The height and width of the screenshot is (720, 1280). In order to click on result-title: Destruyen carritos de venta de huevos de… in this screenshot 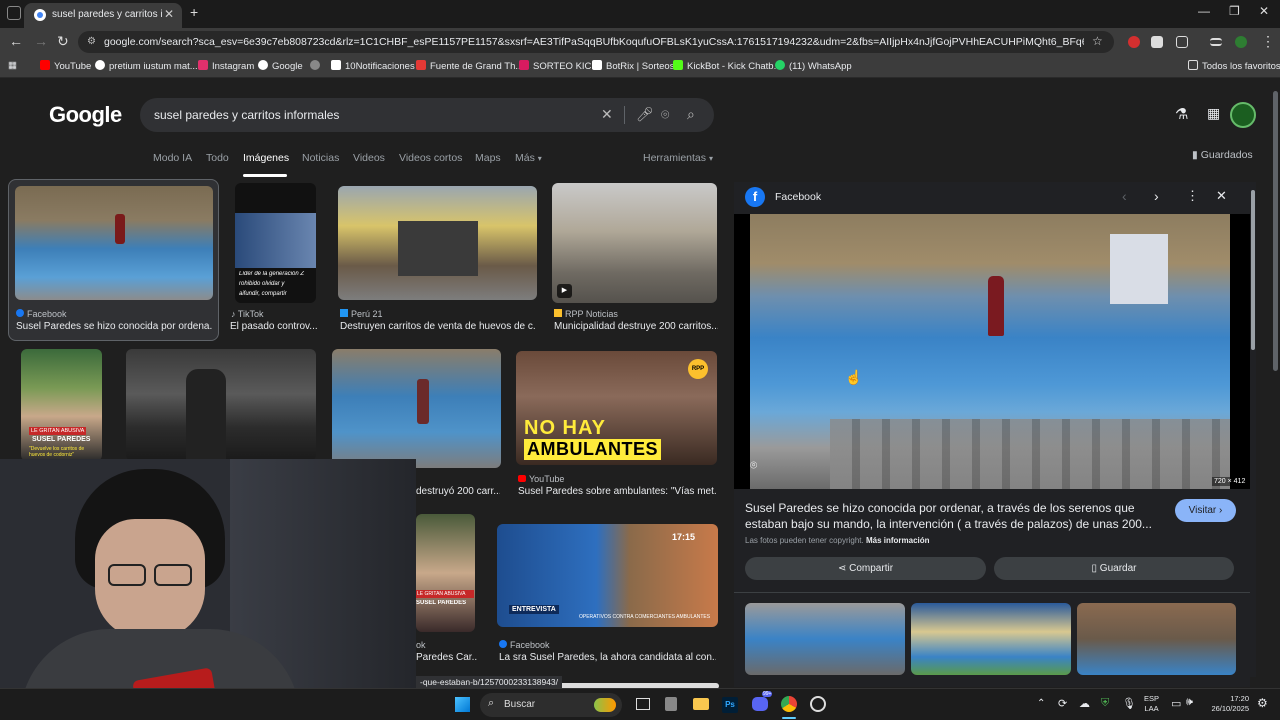, I will do `click(438, 326)`.